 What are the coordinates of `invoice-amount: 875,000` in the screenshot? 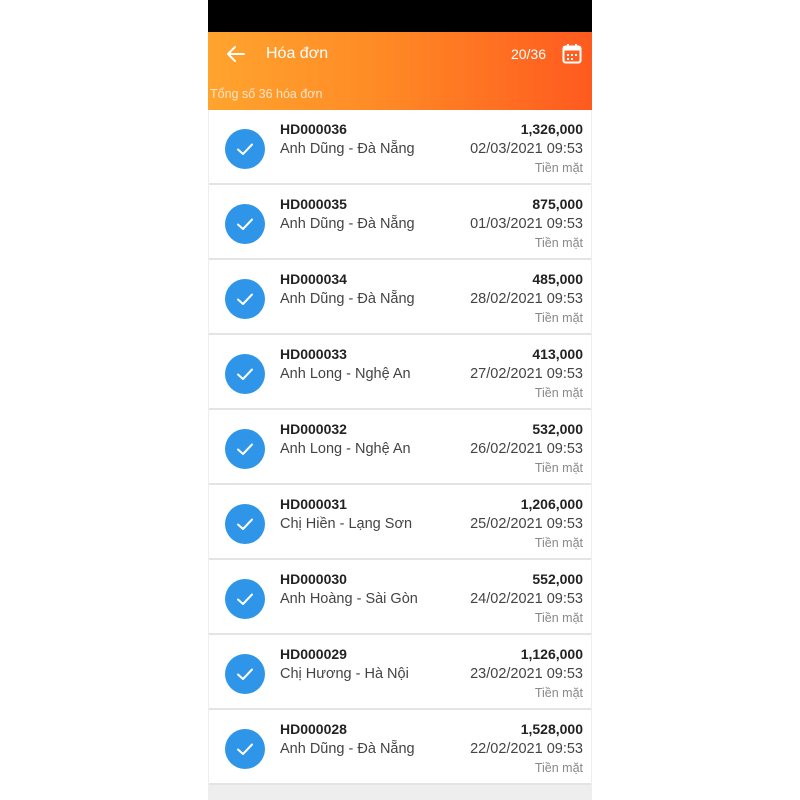 It's located at (557, 204).